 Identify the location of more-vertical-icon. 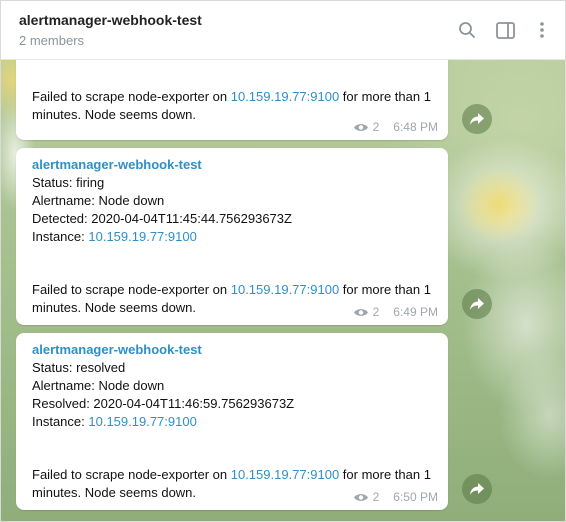
(542, 30).